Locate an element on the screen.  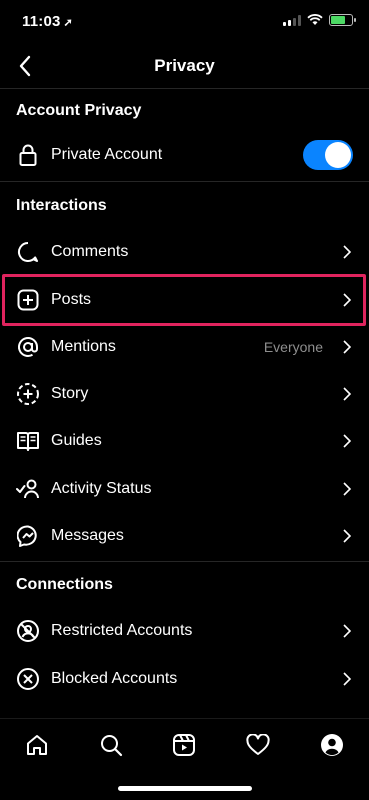
reels-icon is located at coordinates (184, 745).